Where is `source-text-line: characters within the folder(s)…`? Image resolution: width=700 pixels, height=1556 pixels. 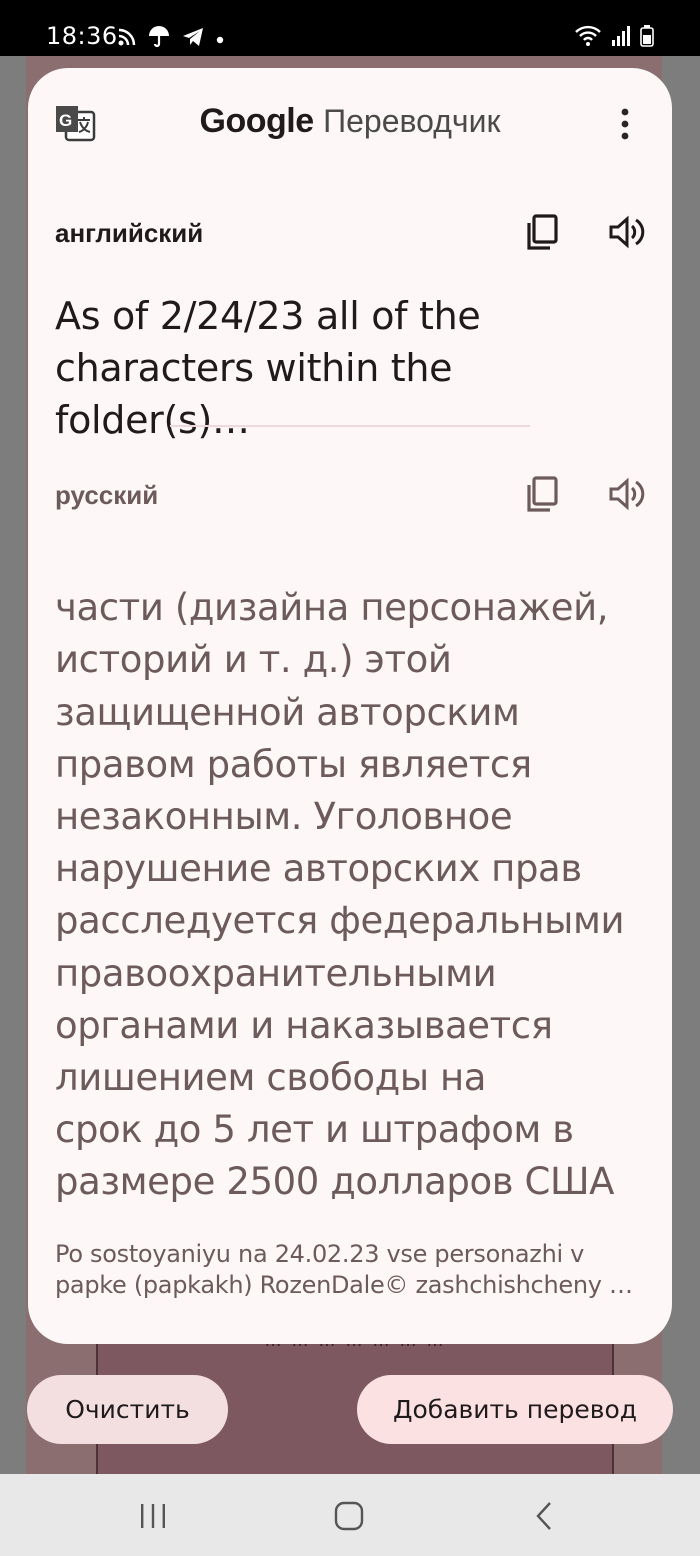 source-text-line: characters within the folder(s)… is located at coordinates (254, 394).